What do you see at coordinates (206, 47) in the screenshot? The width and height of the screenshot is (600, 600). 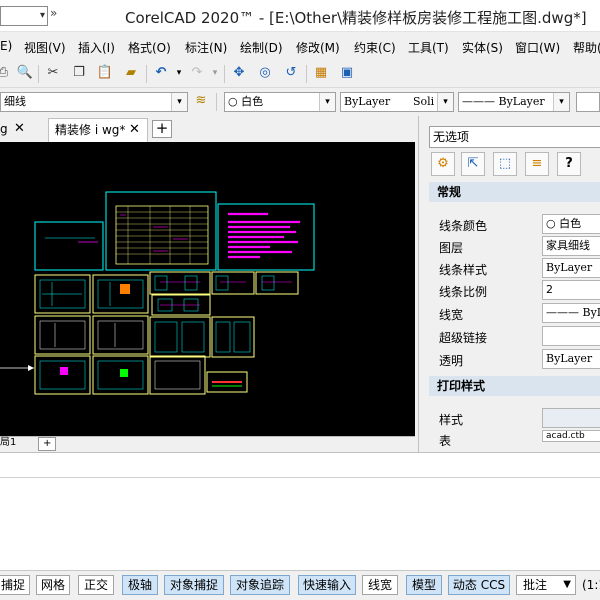 I see `menu-dimension: 标注(N)` at bounding box center [206, 47].